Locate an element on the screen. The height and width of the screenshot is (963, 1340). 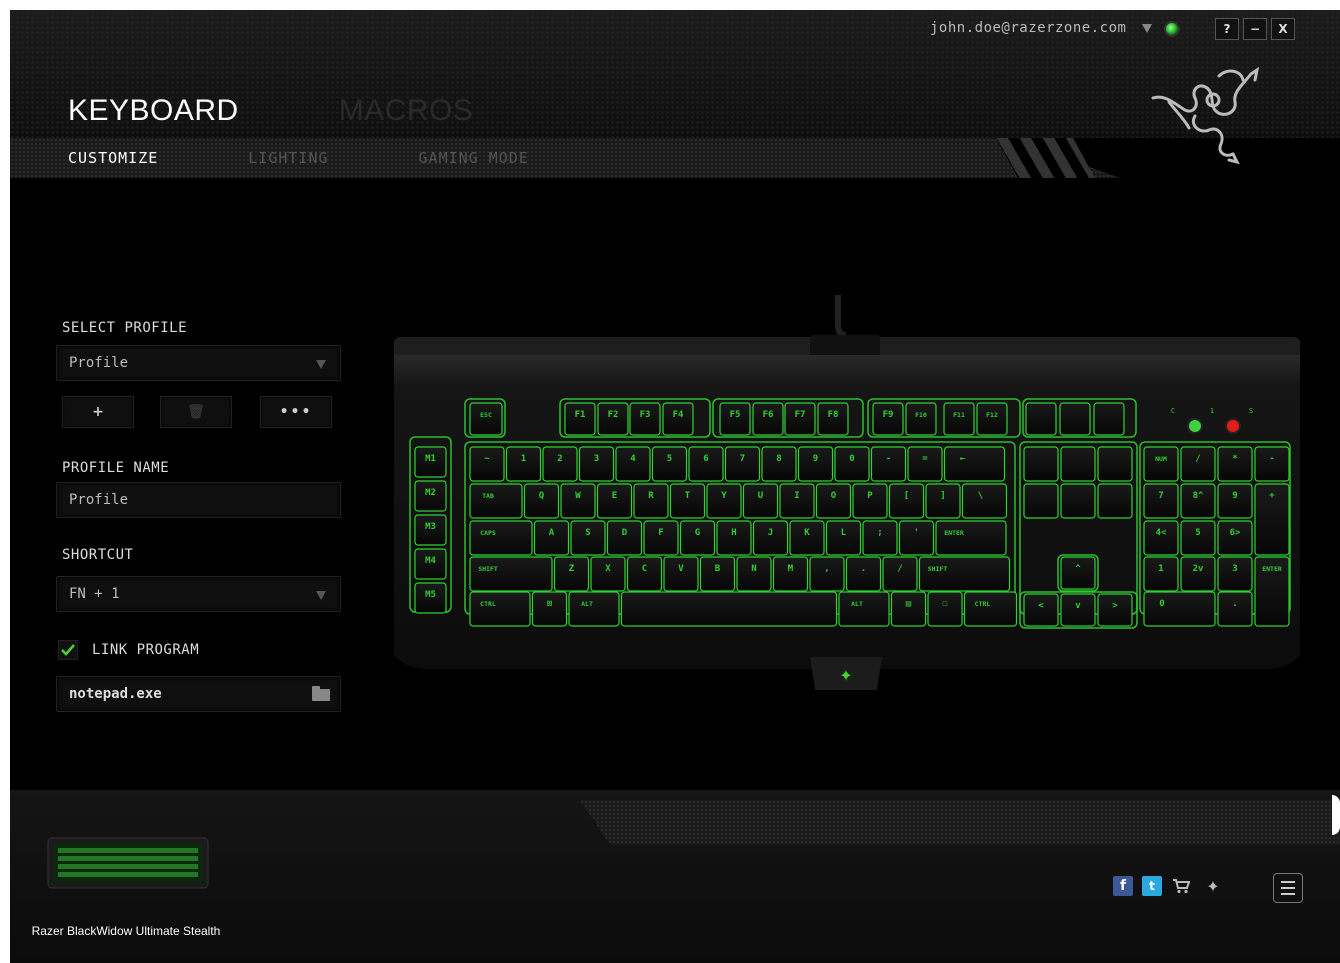
key-m4: M4 is located at coordinates (430, 564).